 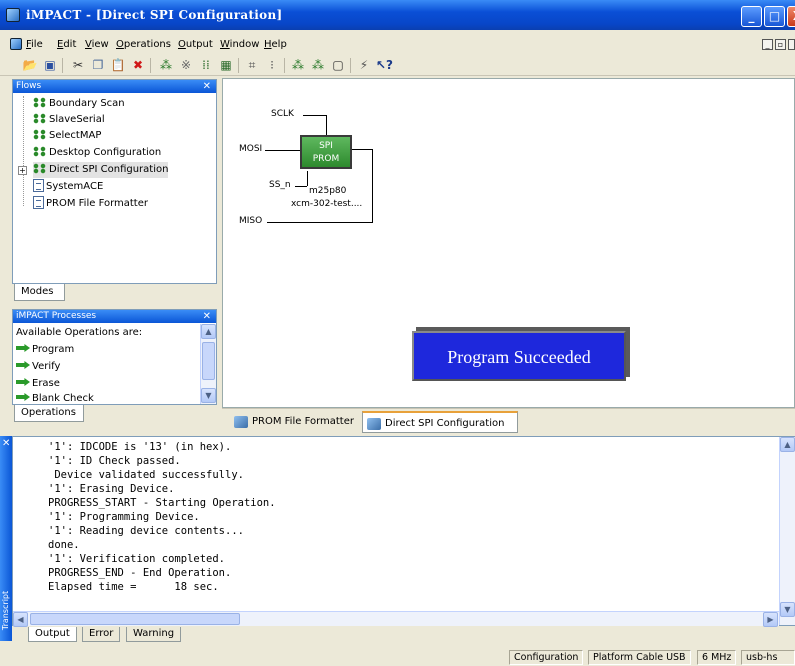 What do you see at coordinates (207, 86) in the screenshot?
I see `flows-close-icon: ✕` at bounding box center [207, 86].